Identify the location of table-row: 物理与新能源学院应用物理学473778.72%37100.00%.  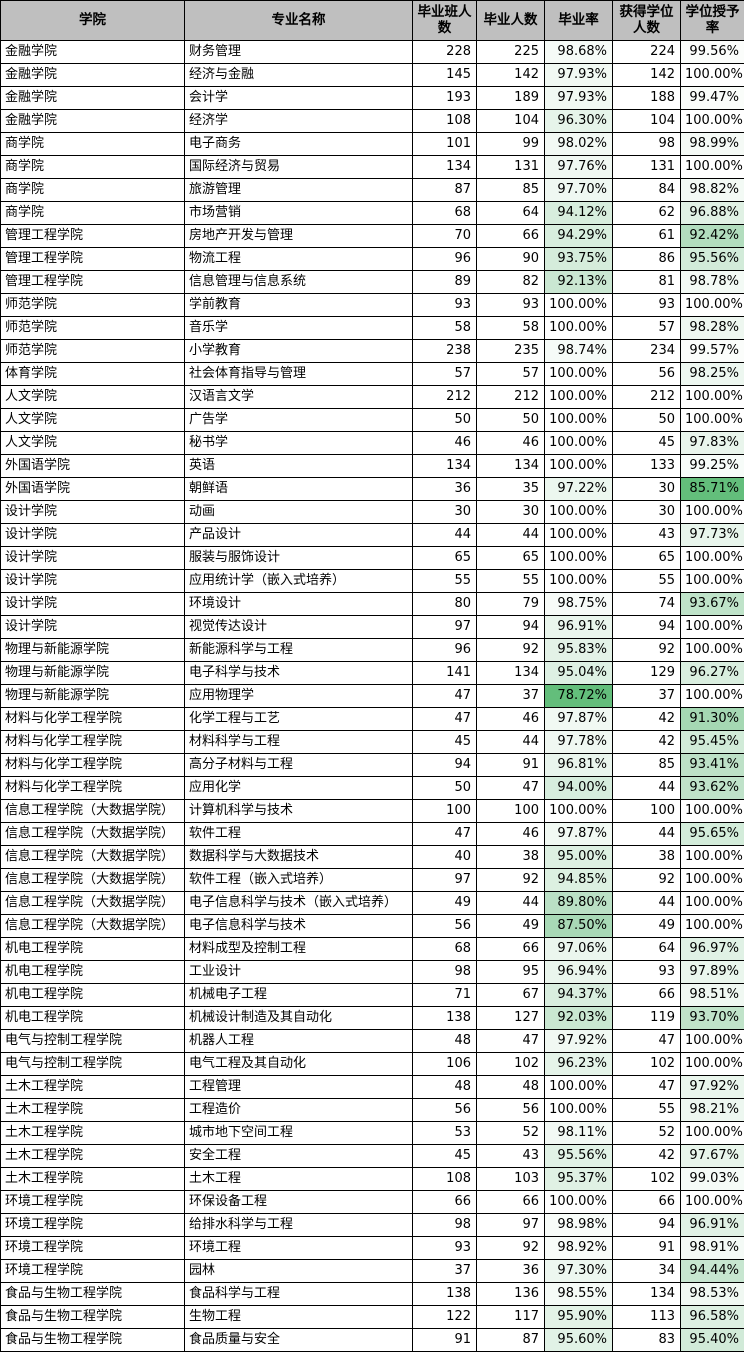
(372, 696).